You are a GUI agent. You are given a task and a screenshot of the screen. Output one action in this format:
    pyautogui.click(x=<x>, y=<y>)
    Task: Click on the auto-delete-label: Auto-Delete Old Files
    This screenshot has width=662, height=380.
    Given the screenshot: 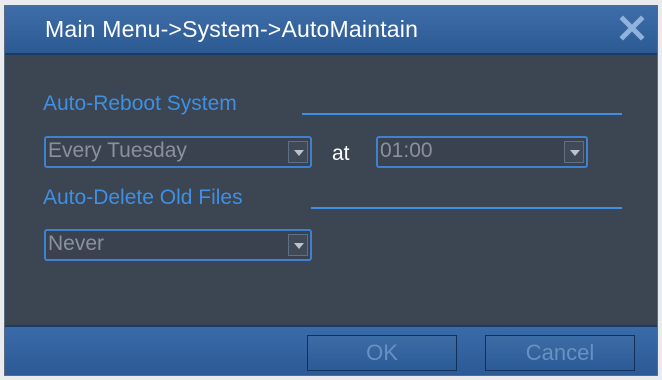 What is the action you would take?
    pyautogui.click(x=143, y=197)
    